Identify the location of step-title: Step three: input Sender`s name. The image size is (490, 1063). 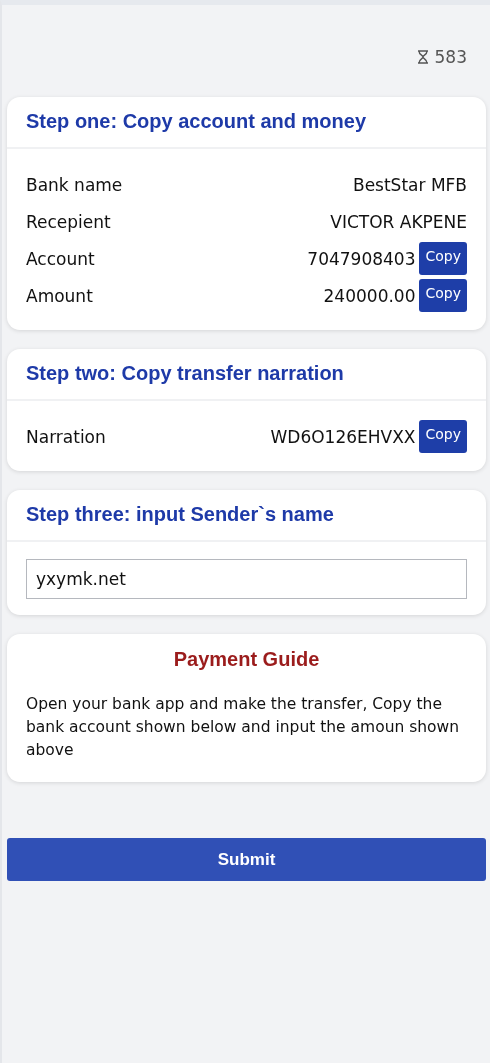
(246, 516).